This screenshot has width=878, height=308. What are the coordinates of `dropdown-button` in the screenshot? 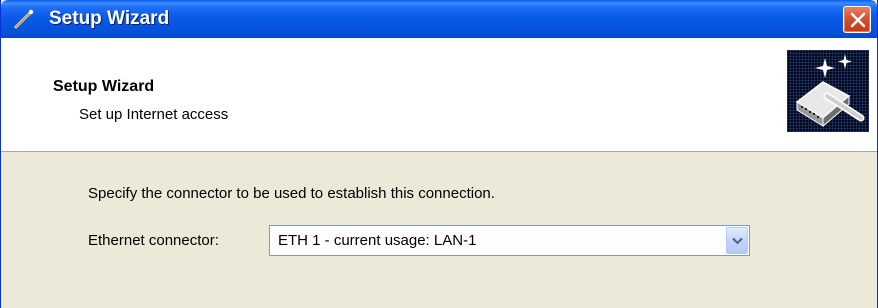 It's located at (737, 240).